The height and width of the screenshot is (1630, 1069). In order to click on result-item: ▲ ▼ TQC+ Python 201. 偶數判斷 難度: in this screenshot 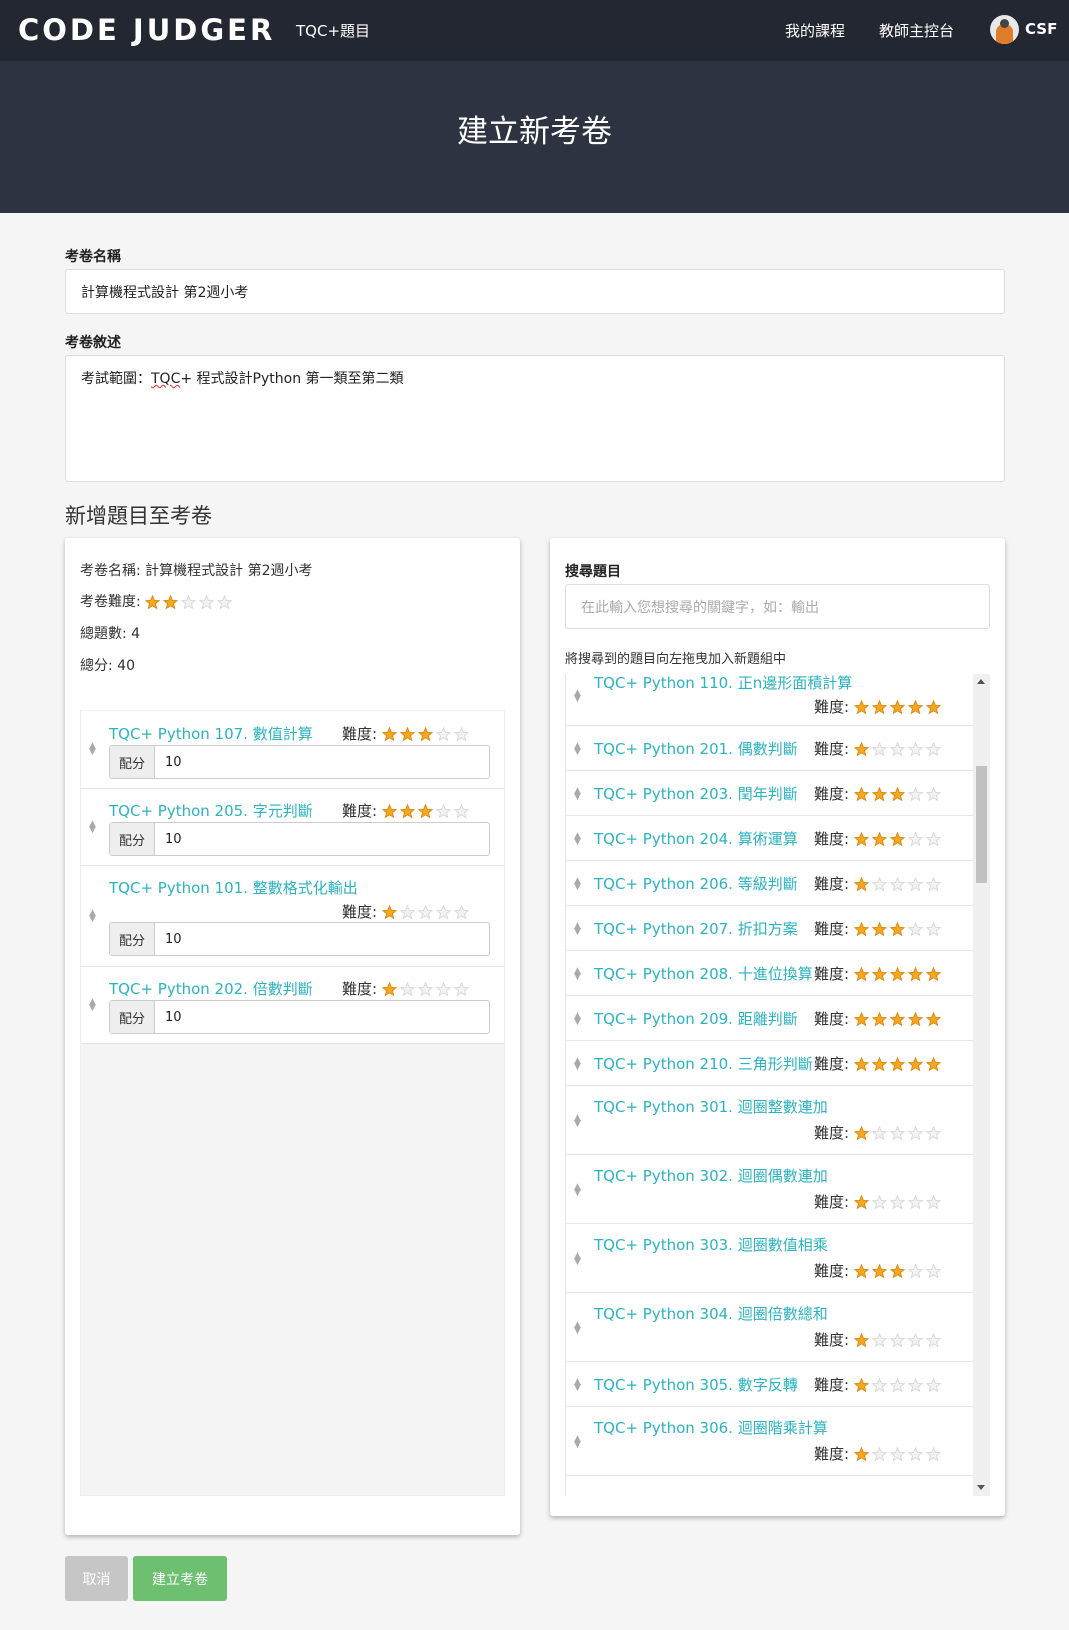, I will do `click(770, 748)`.